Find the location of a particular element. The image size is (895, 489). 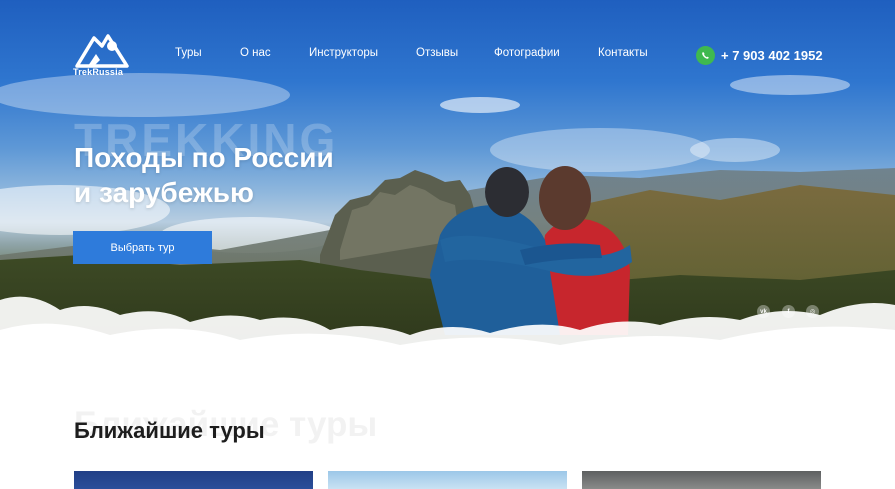

tours-section-title: Ближайшие туры is located at coordinates (169, 430).